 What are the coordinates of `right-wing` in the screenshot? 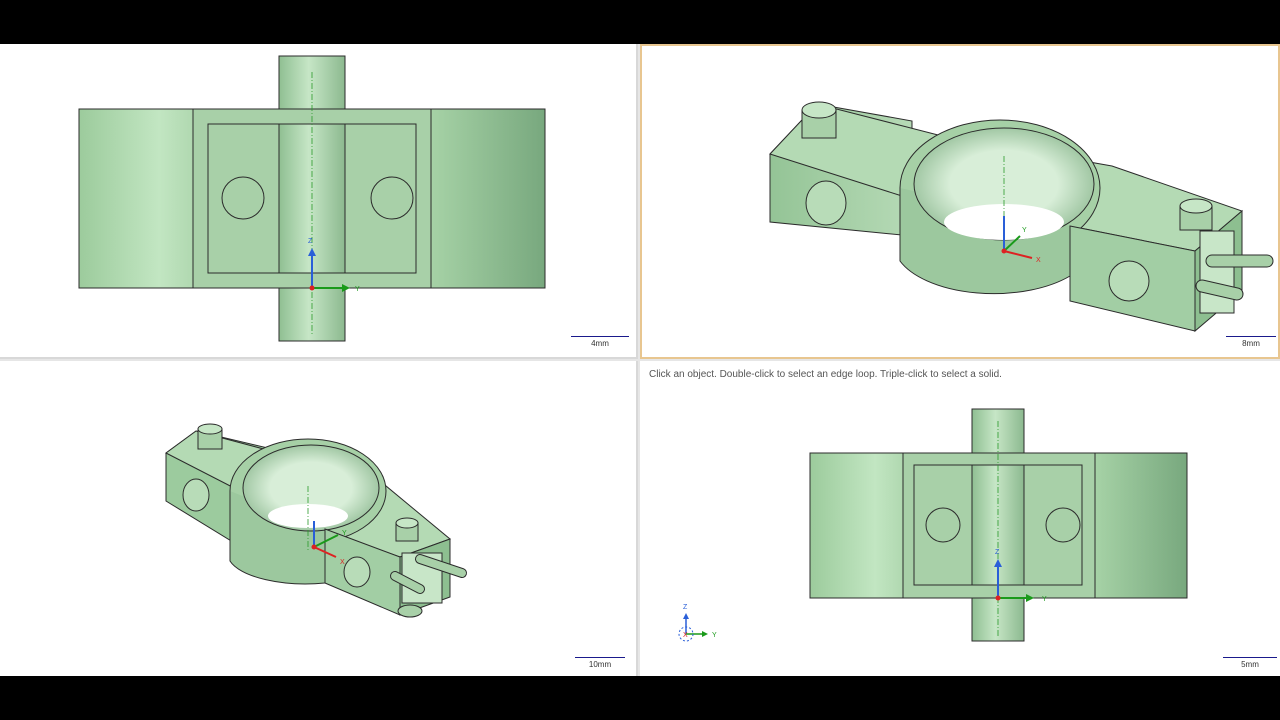 It's located at (488, 198).